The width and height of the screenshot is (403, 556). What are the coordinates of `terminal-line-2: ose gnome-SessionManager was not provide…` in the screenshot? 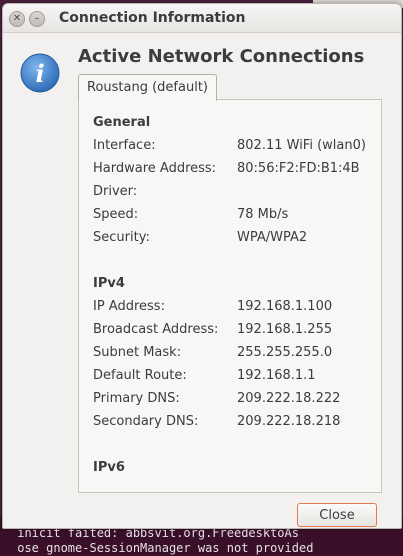 It's located at (162, 548).